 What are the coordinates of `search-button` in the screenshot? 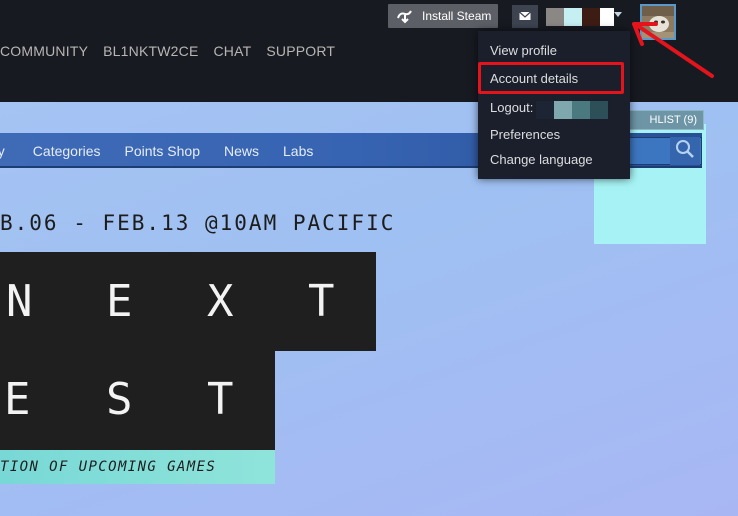 It's located at (685, 151).